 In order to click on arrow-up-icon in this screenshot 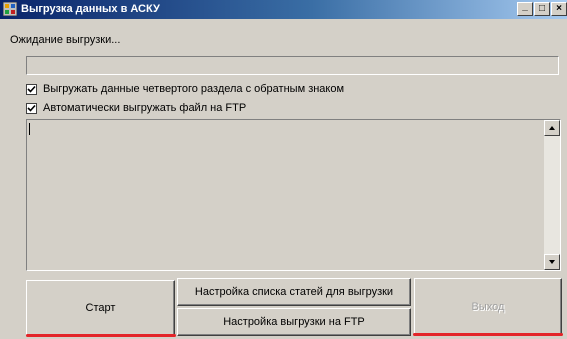, I will do `click(552, 128)`.